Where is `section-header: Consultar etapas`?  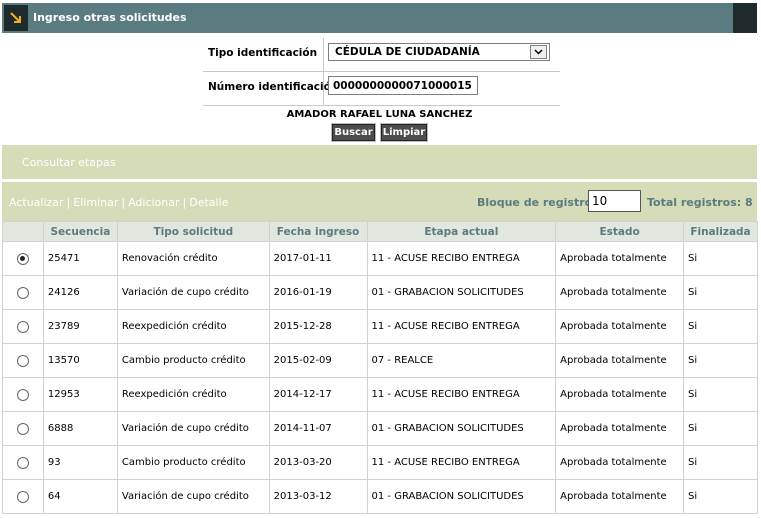 section-header: Consultar etapas is located at coordinates (379, 162).